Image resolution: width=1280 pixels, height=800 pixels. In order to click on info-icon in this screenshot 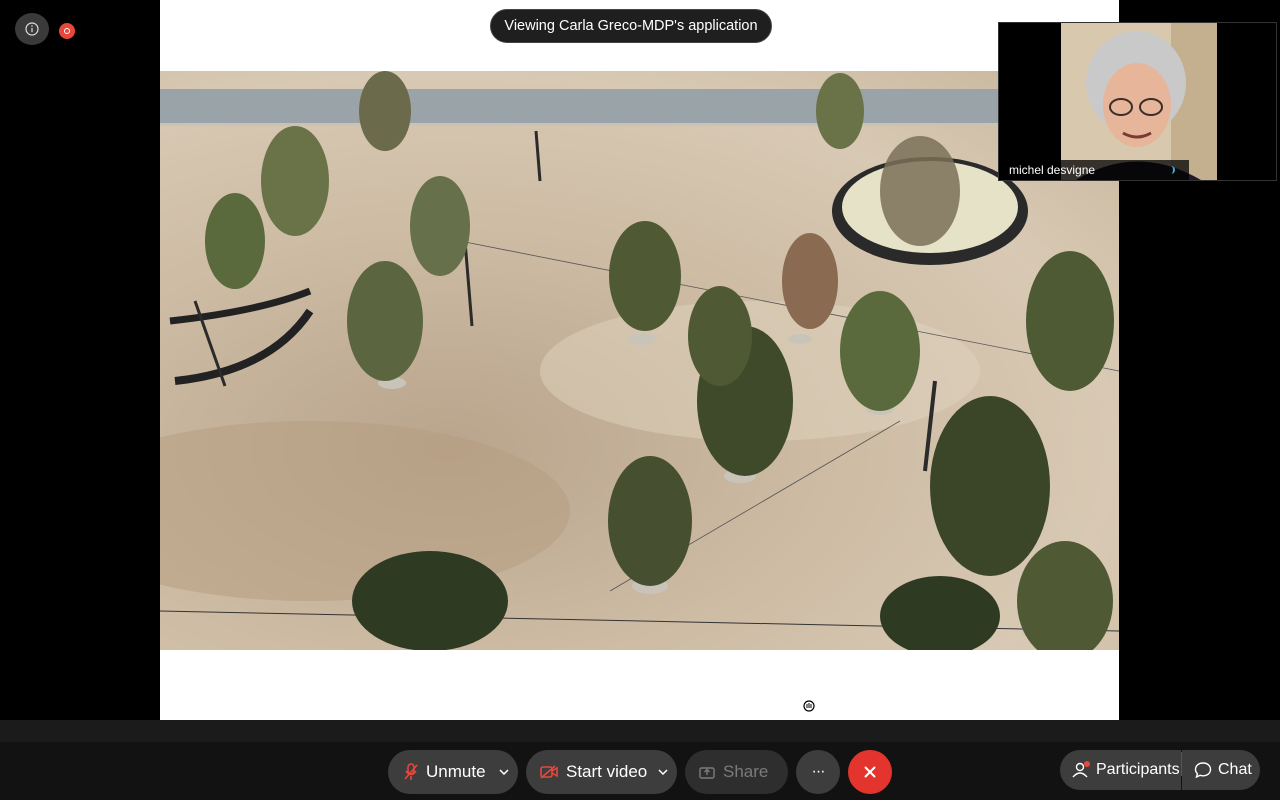, I will do `click(32, 29)`.